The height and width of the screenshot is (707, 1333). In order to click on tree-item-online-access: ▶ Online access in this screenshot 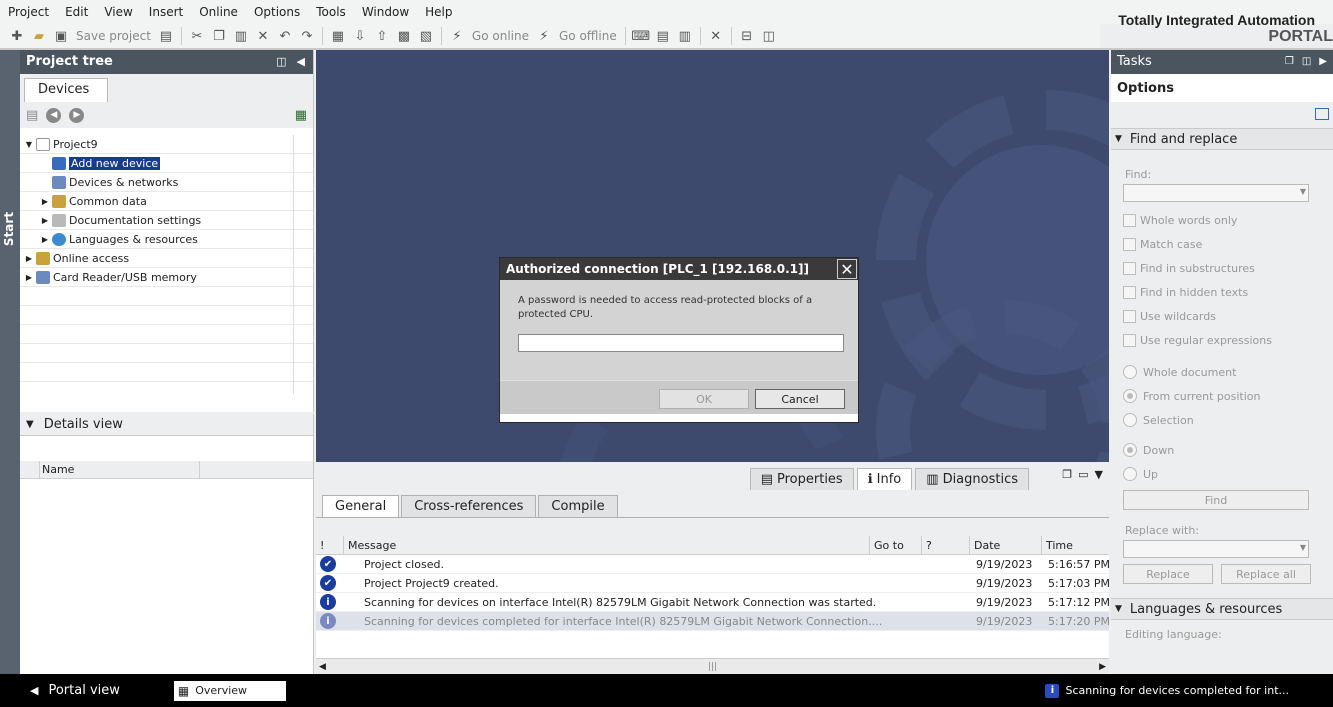, I will do `click(166, 258)`.